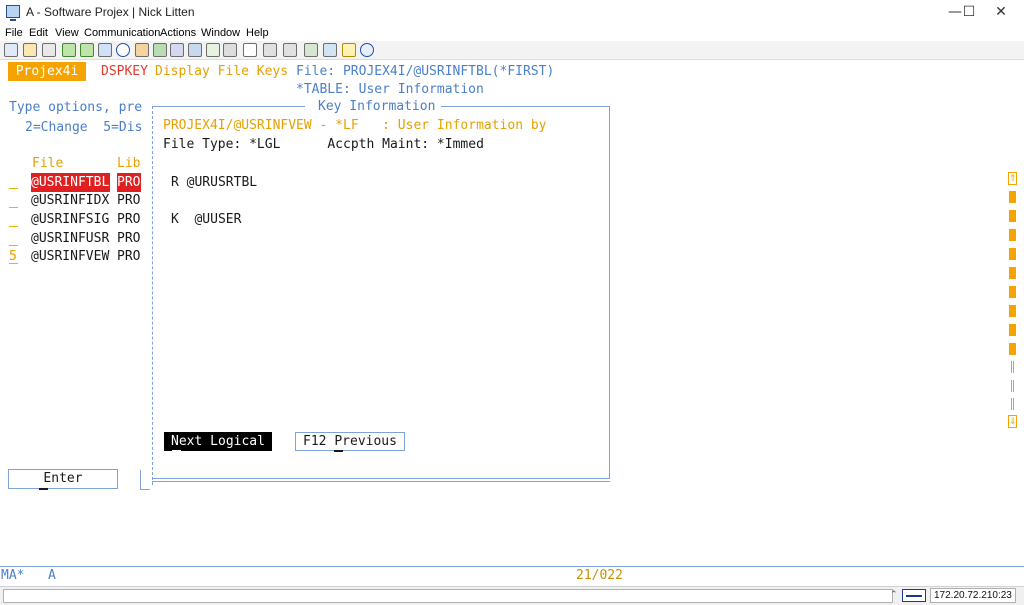  Describe the element at coordinates (67, 33) in the screenshot. I see `menu-view: View` at that location.